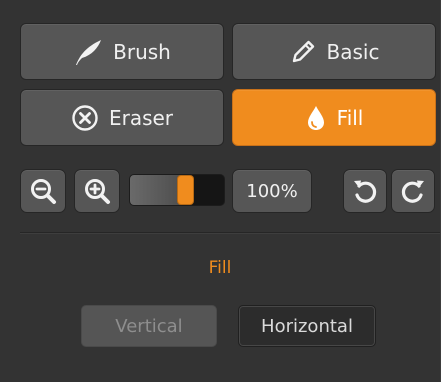 The height and width of the screenshot is (382, 445). I want to click on zoom-slider-thumb, so click(186, 190).